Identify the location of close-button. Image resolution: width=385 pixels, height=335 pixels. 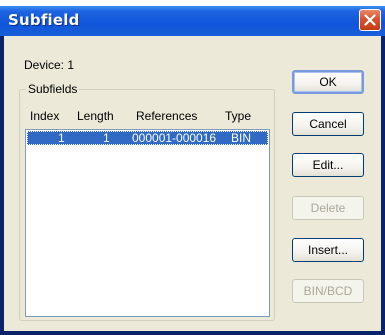
(370, 20).